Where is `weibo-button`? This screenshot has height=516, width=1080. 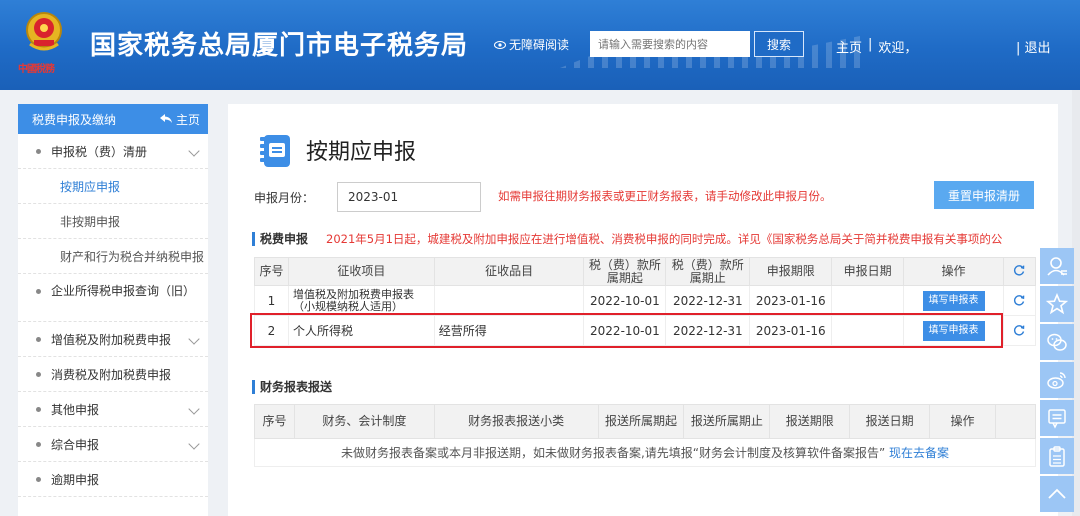 weibo-button is located at coordinates (1057, 380).